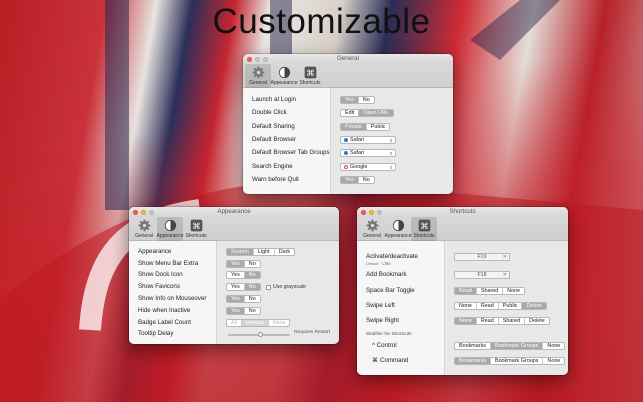  I want to click on dock-icon-segmented: Yes No, so click(243, 275).